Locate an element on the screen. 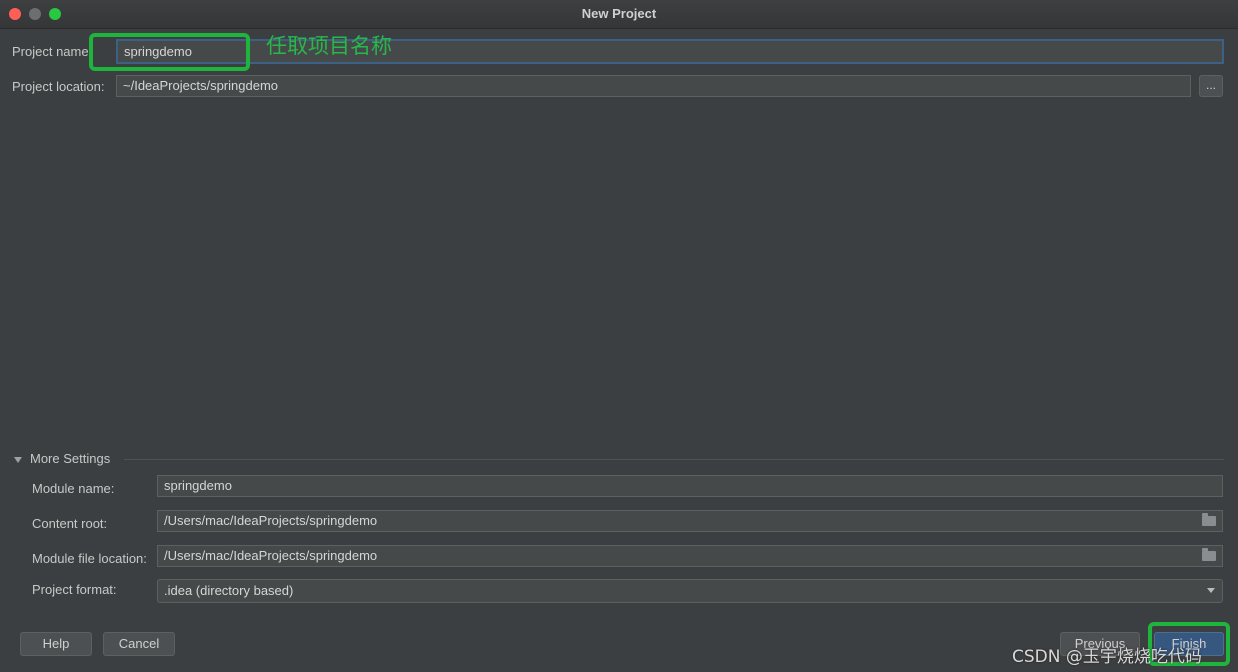  content-root-label: Content root: is located at coordinates (70, 523).